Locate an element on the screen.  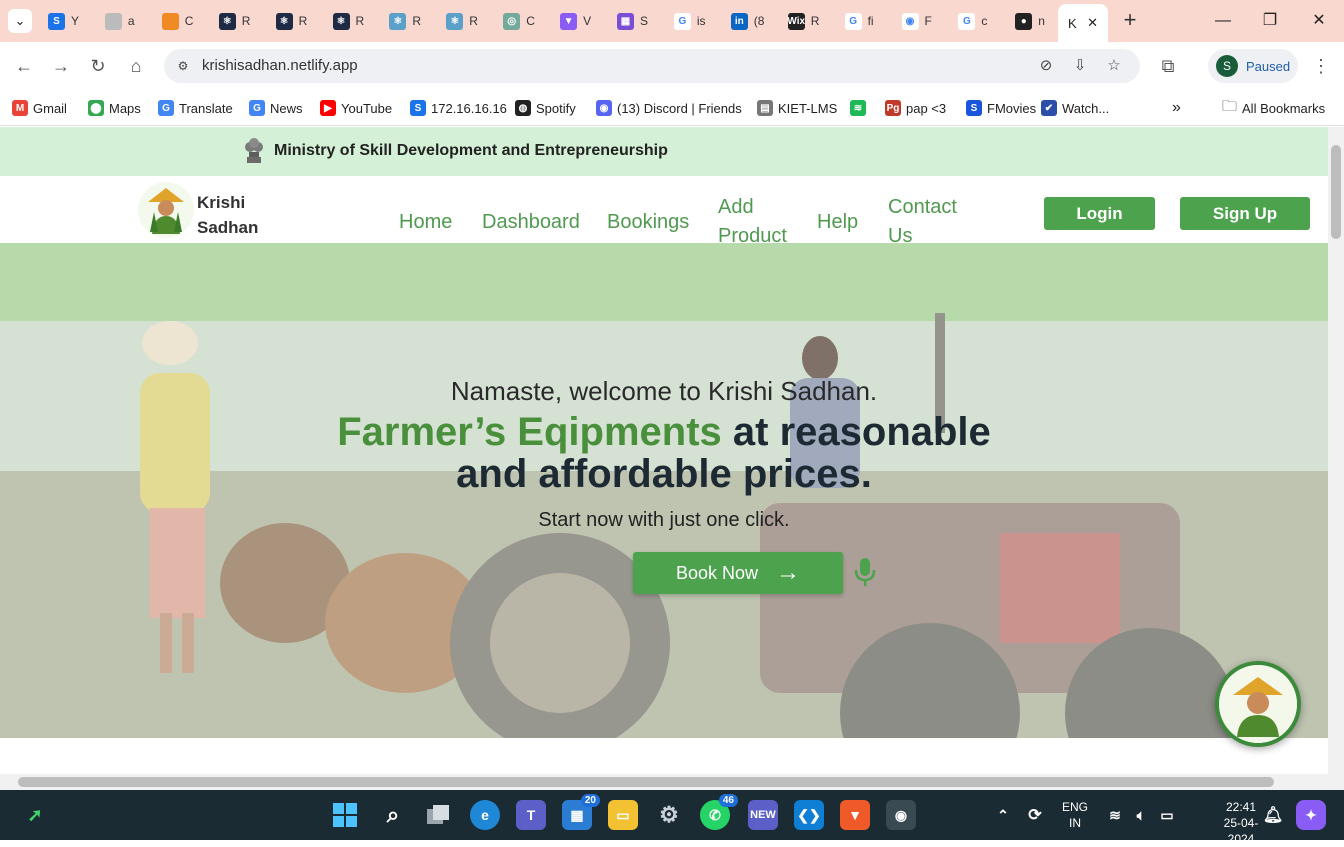
bookmark-item: ⬤ Maps is located at coordinates (114, 108).